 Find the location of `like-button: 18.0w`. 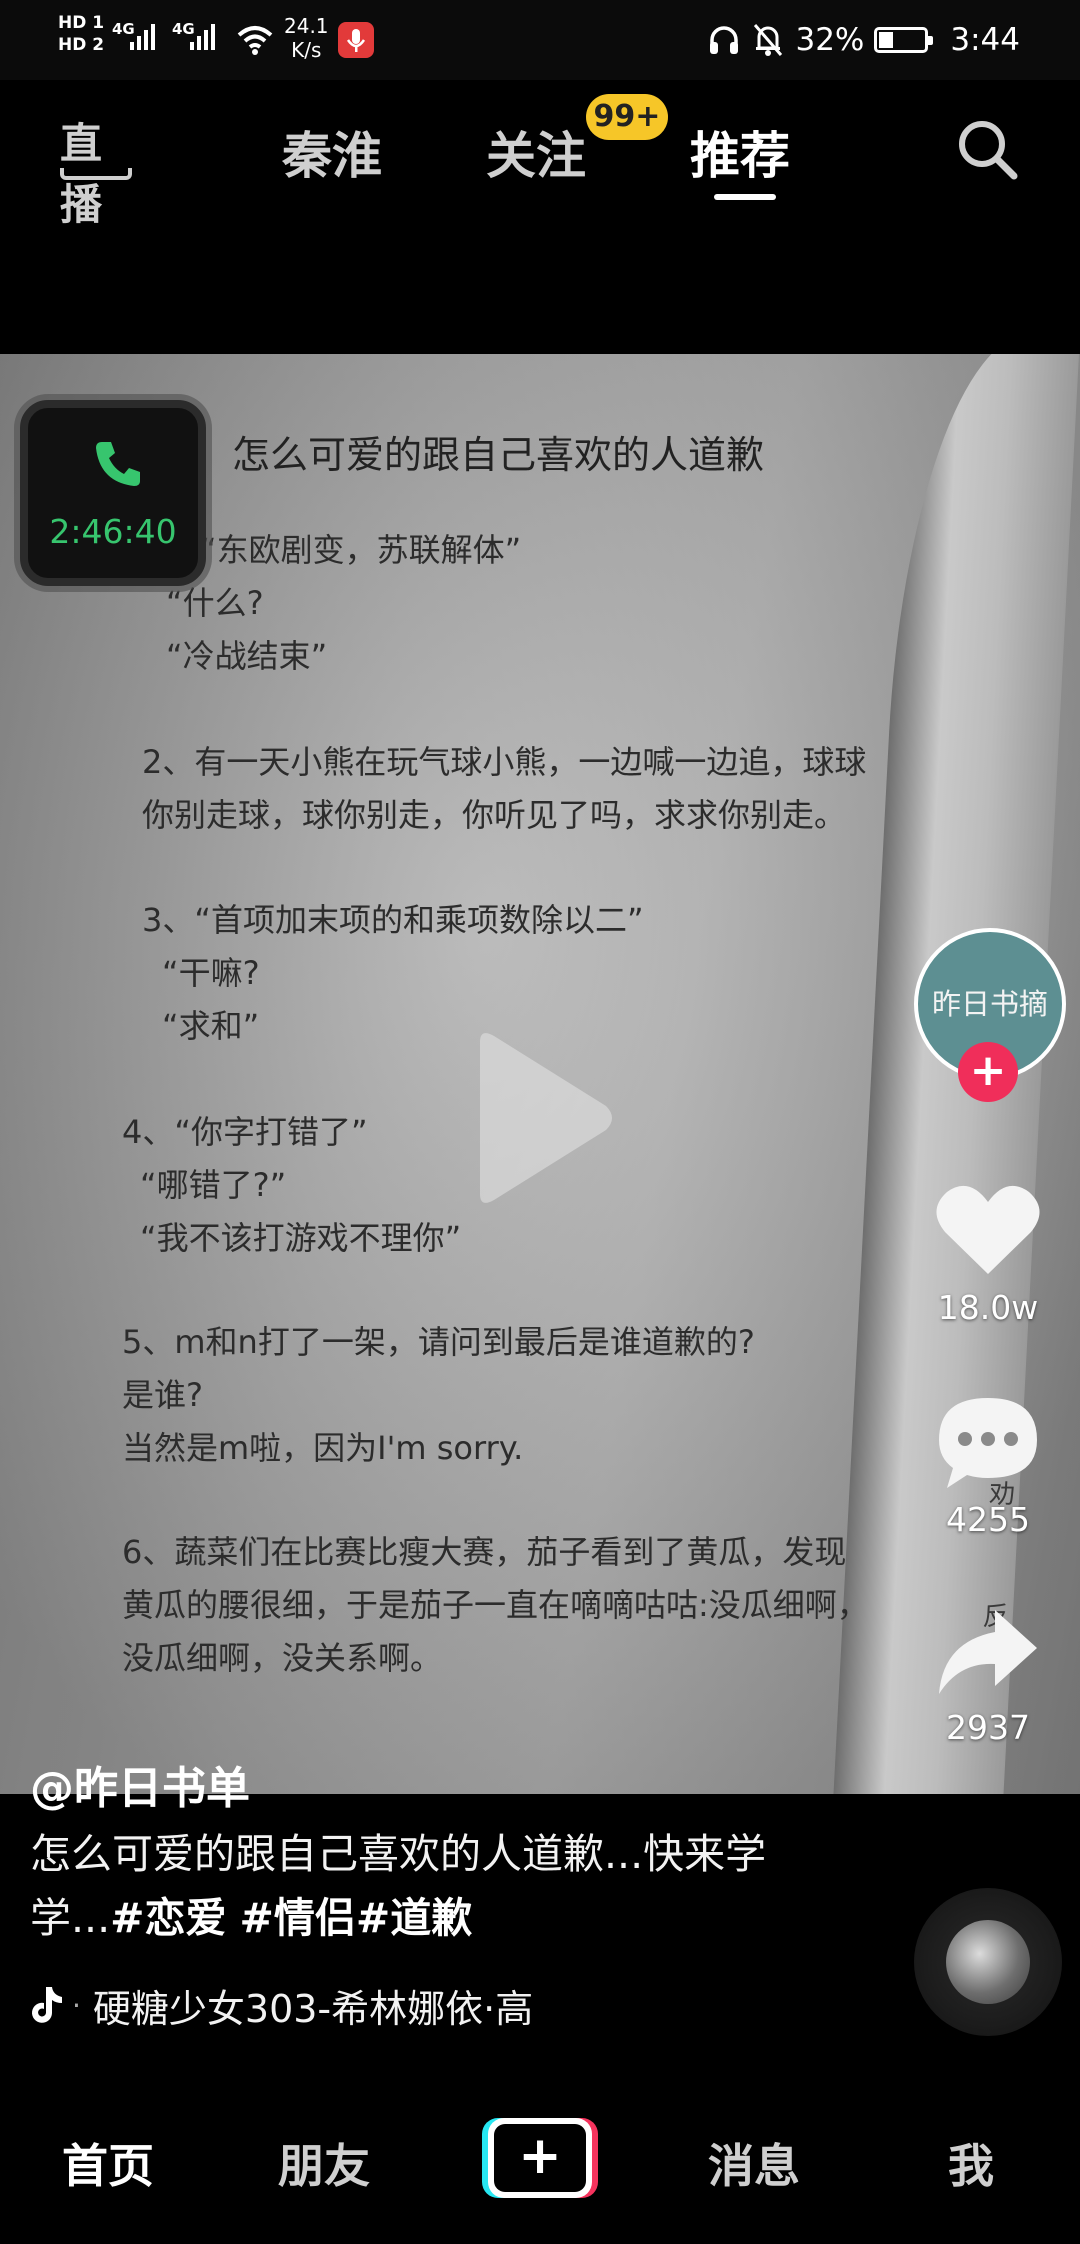

like-button: 18.0w is located at coordinates (988, 1253).